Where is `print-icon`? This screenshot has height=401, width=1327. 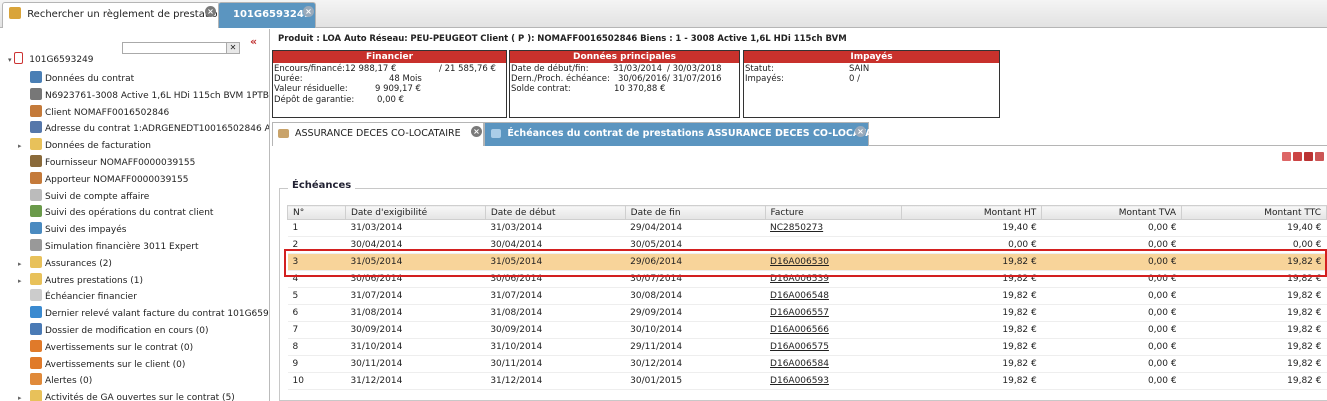
print-icon is located at coordinates (1297, 156).